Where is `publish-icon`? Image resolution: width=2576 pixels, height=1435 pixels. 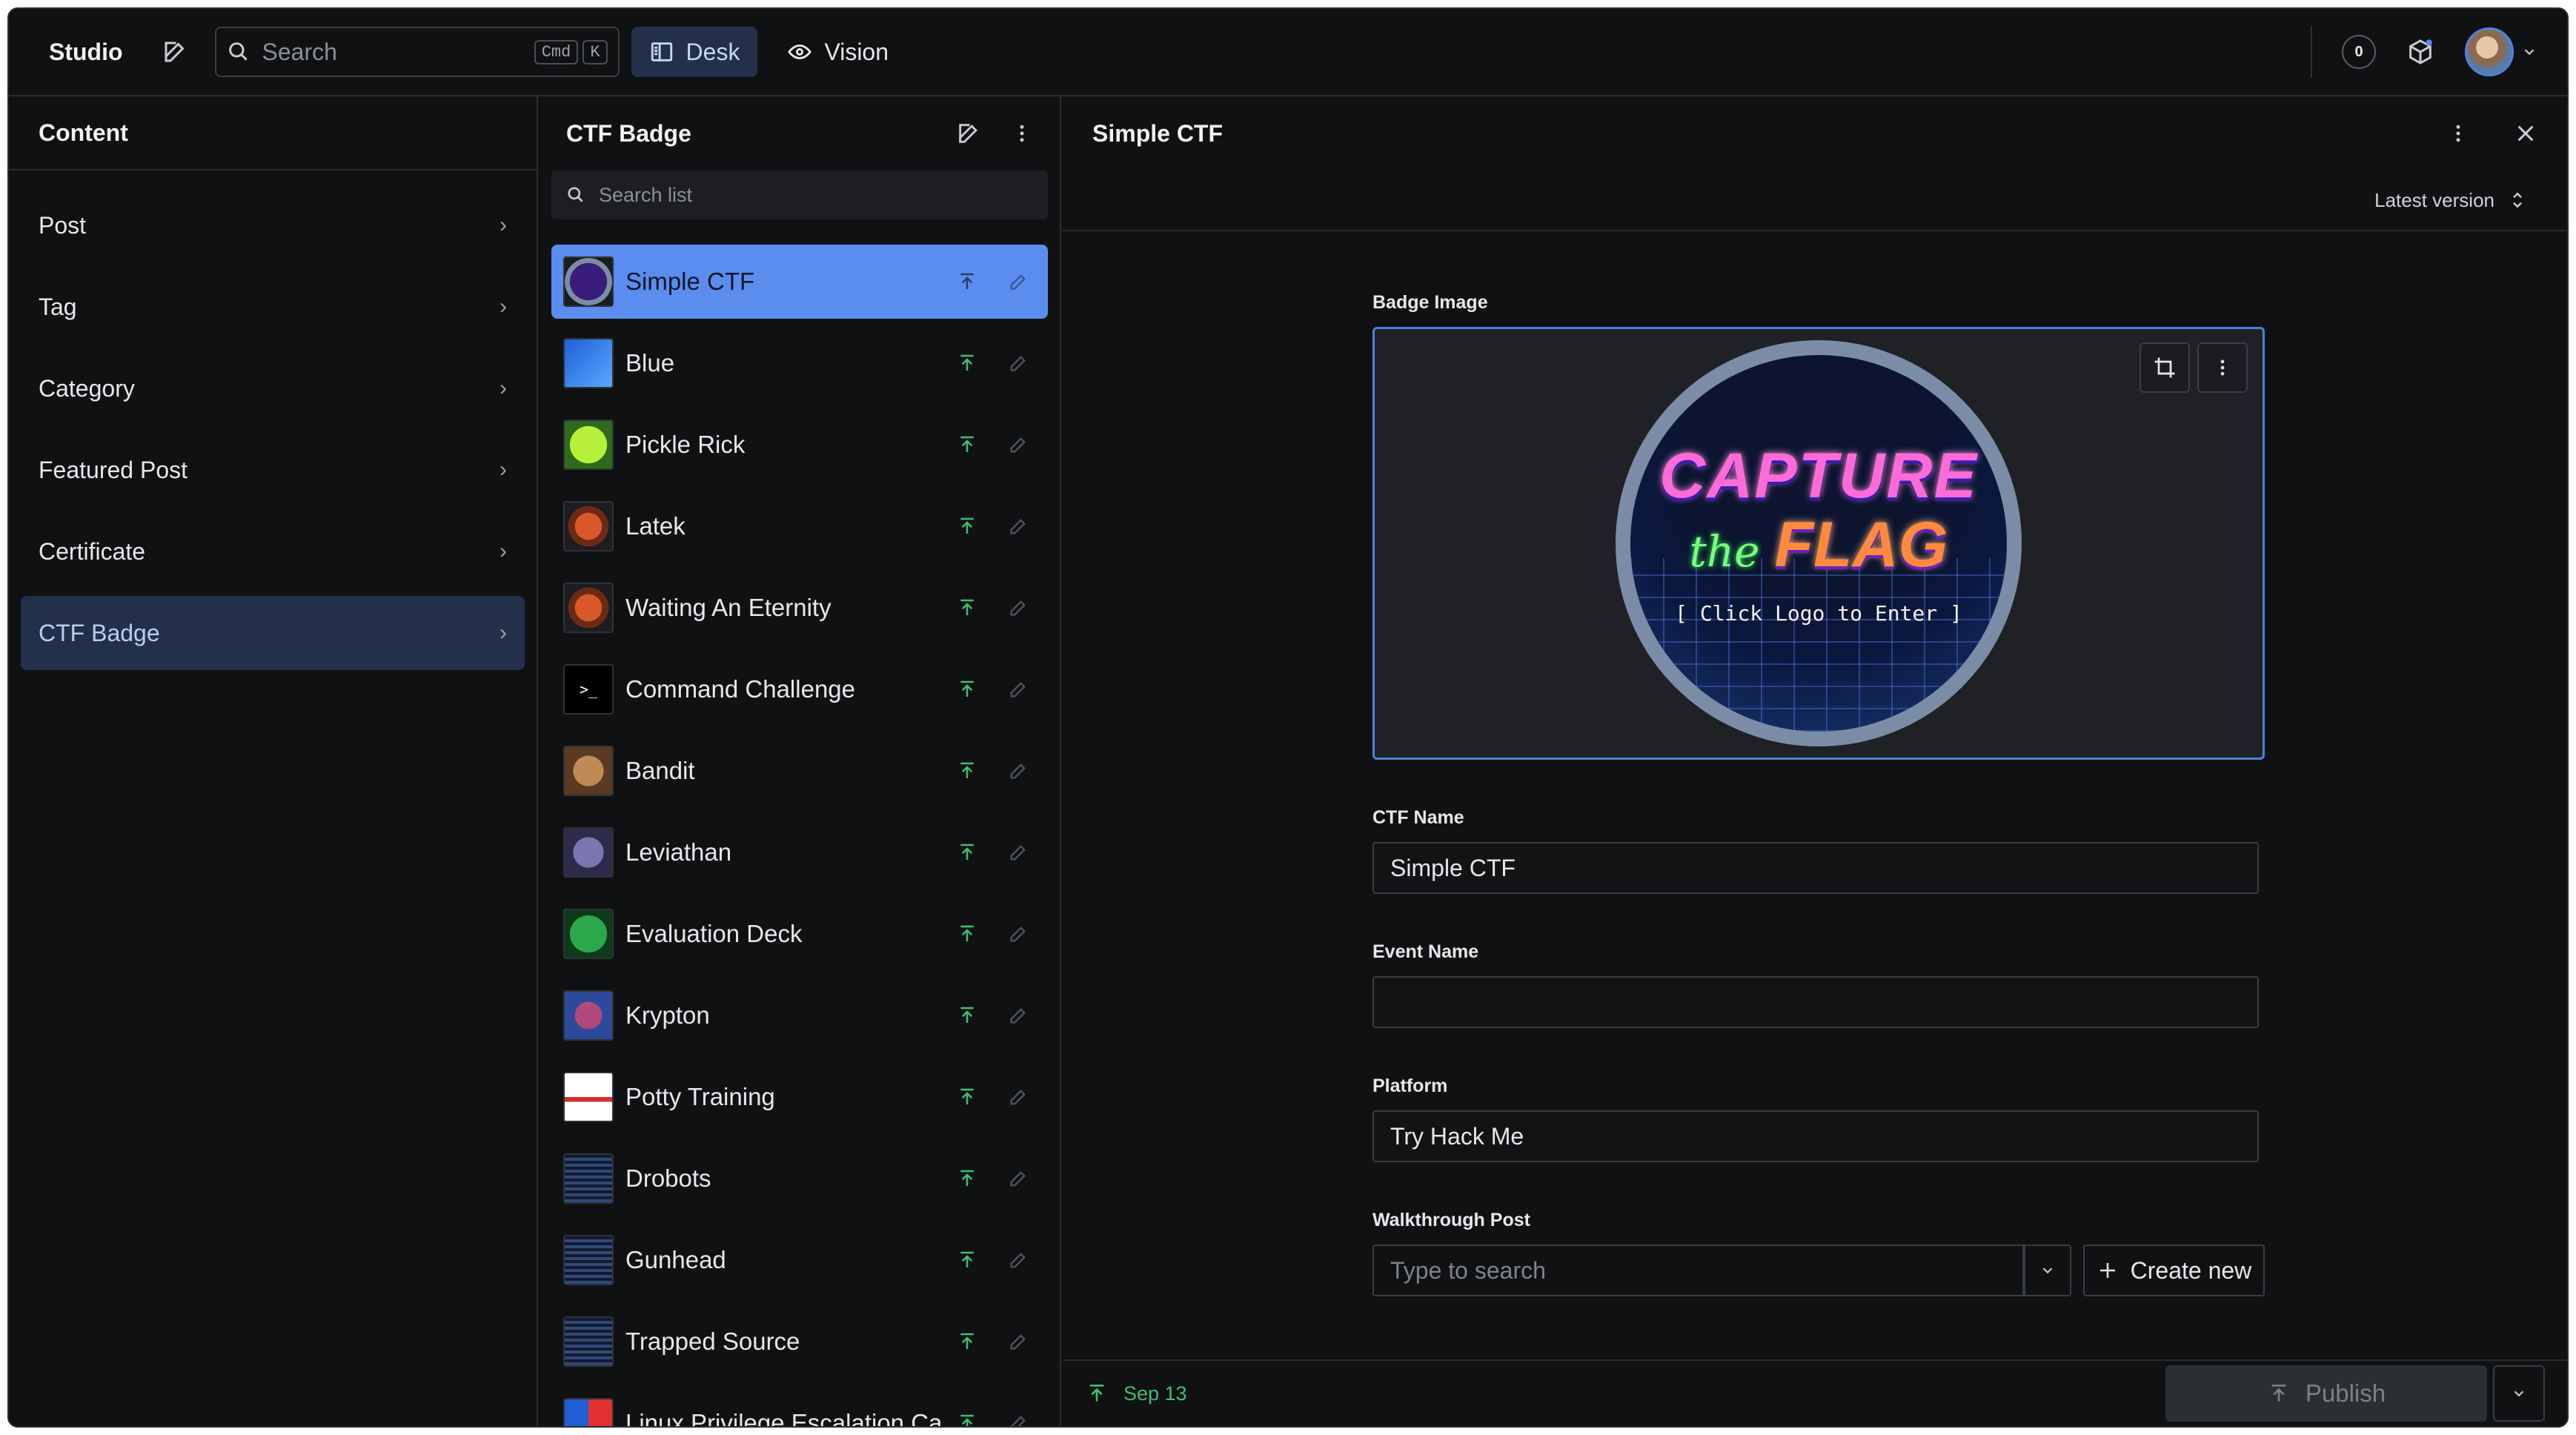
publish-icon is located at coordinates (2278, 1393).